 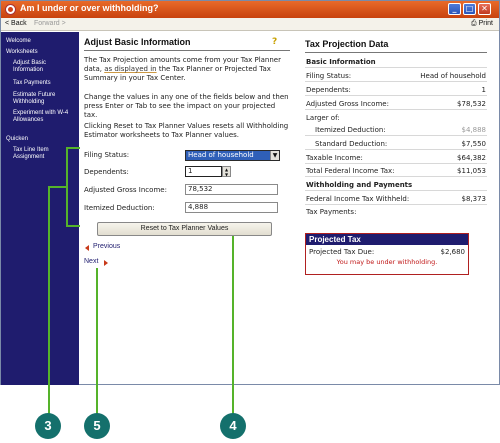 What do you see at coordinates (119, 208) in the screenshot?
I see `itemized-deduction-label: Itemized Deduction:` at bounding box center [119, 208].